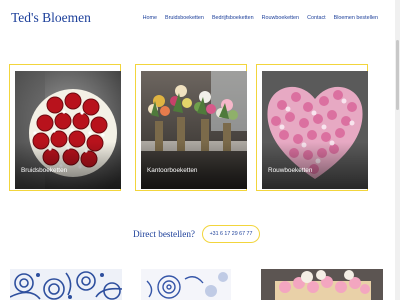 This screenshot has width=400, height=300. What do you see at coordinates (356, 18) in the screenshot?
I see `nav-bloemen-bestellen: Bloemen bestellen` at bounding box center [356, 18].